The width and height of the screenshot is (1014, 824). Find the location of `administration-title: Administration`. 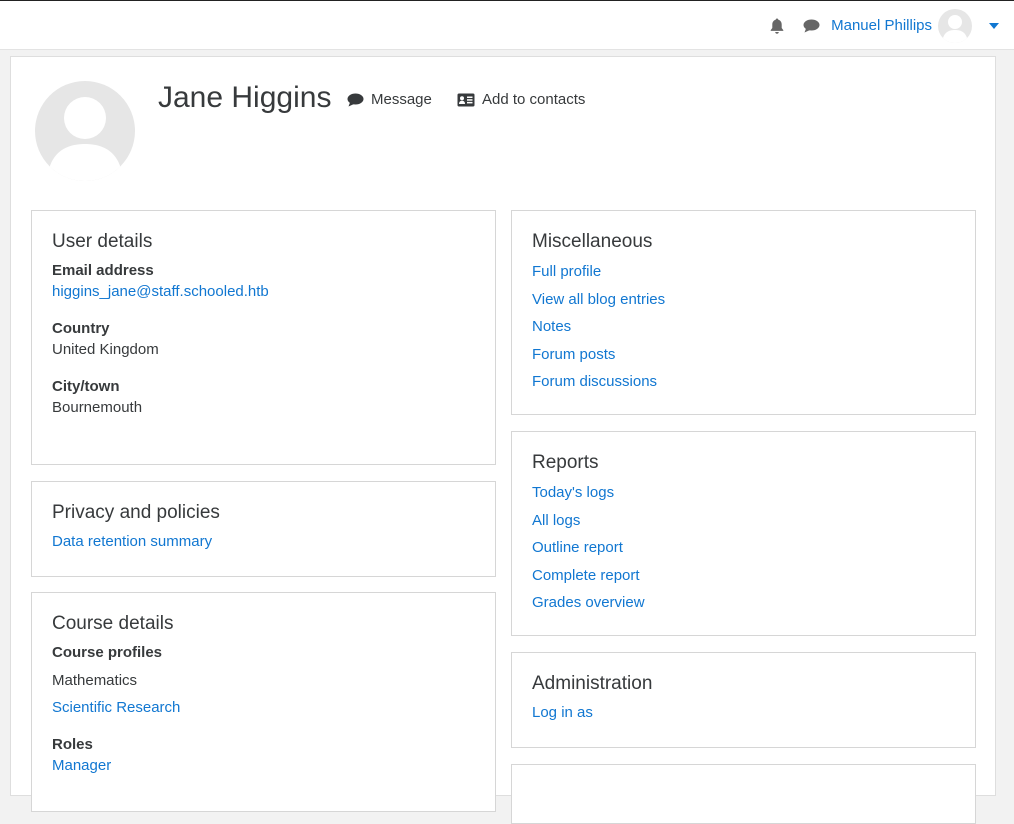

administration-title: Administration is located at coordinates (592, 683).